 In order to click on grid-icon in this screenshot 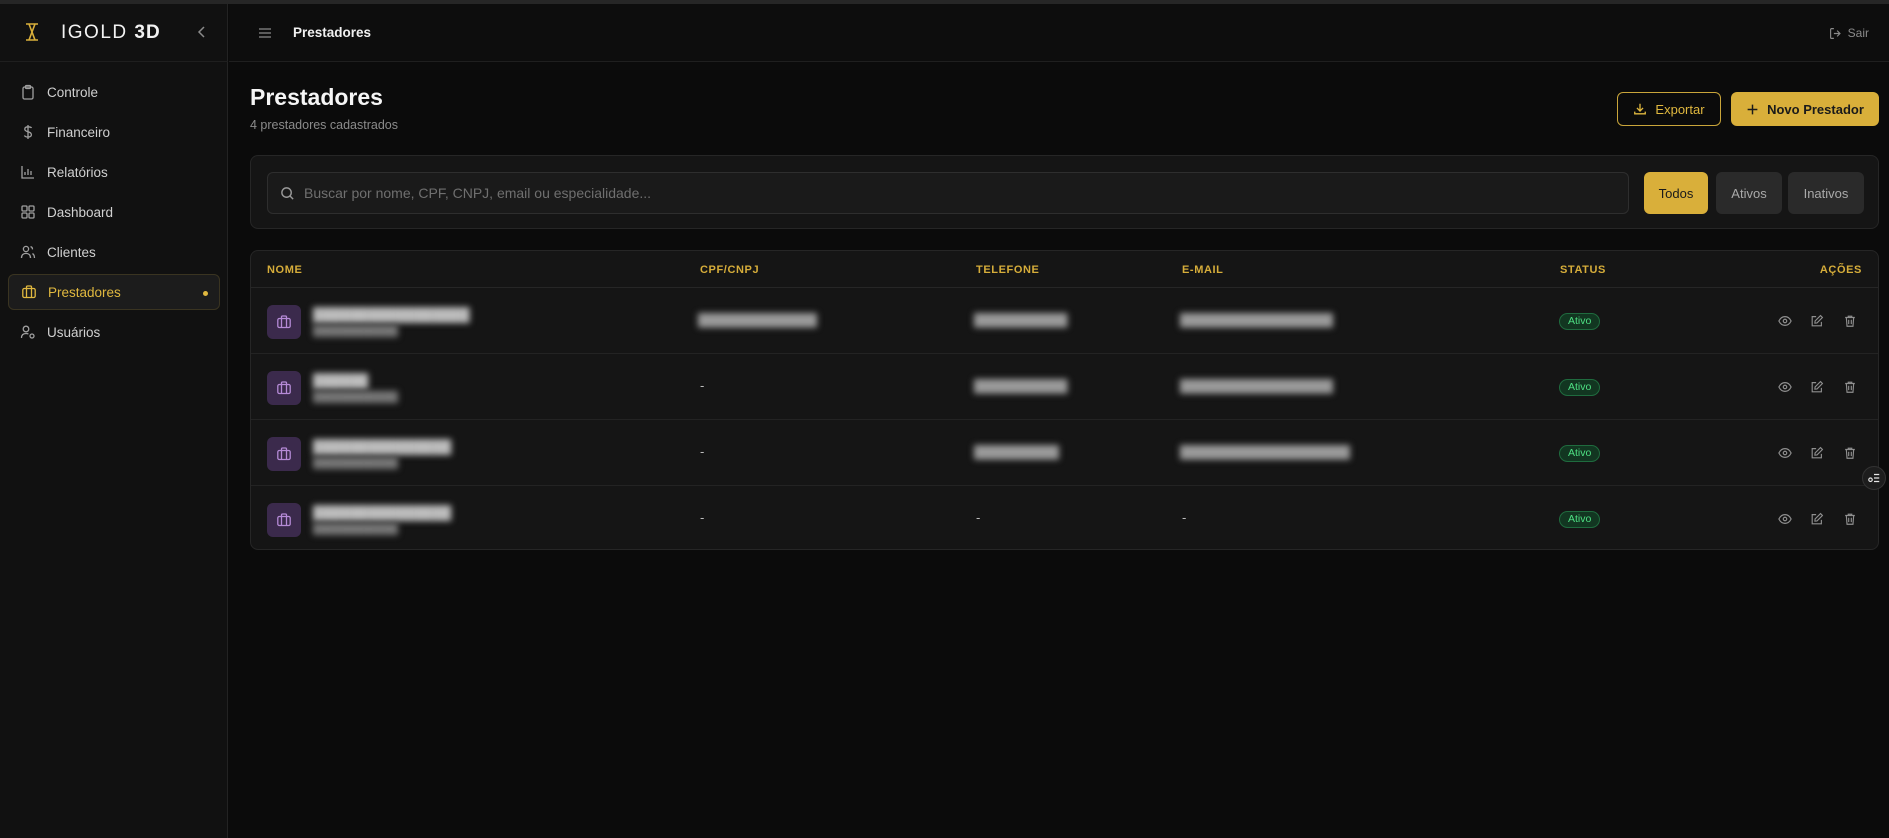, I will do `click(28, 212)`.